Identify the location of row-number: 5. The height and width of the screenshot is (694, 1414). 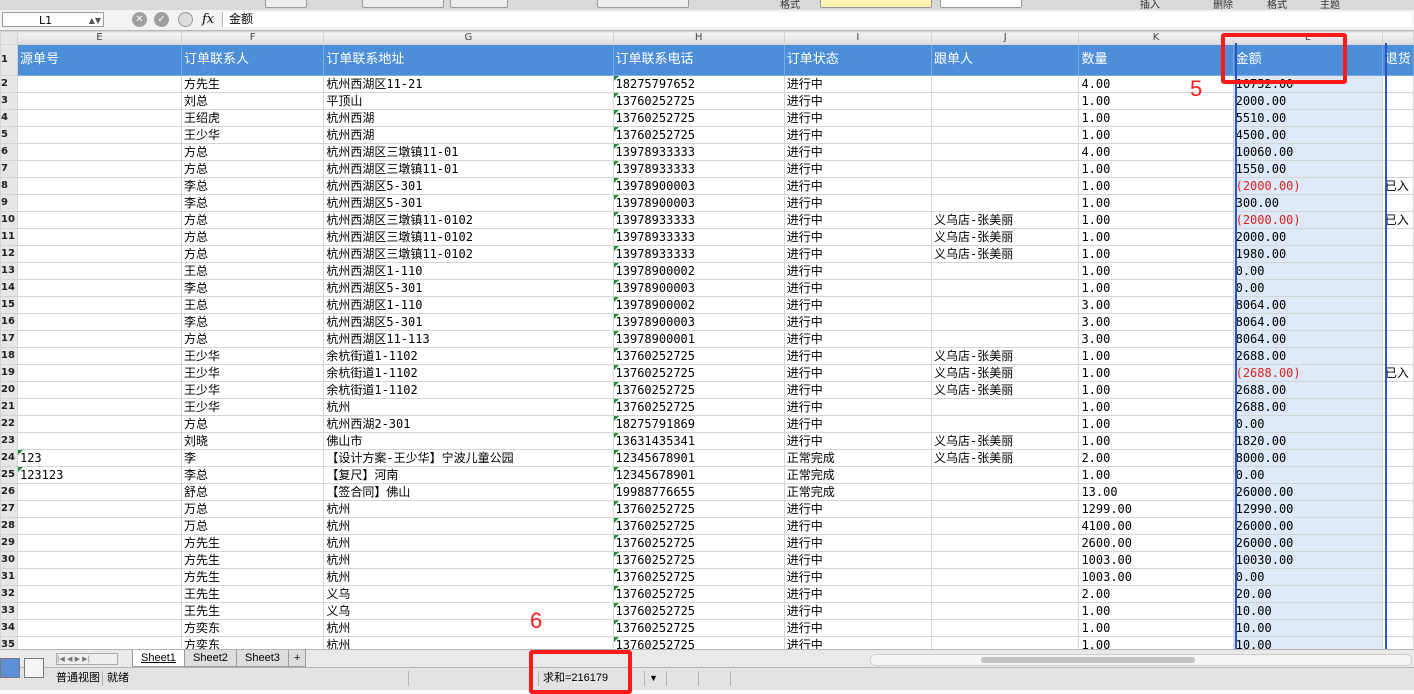
(9, 135).